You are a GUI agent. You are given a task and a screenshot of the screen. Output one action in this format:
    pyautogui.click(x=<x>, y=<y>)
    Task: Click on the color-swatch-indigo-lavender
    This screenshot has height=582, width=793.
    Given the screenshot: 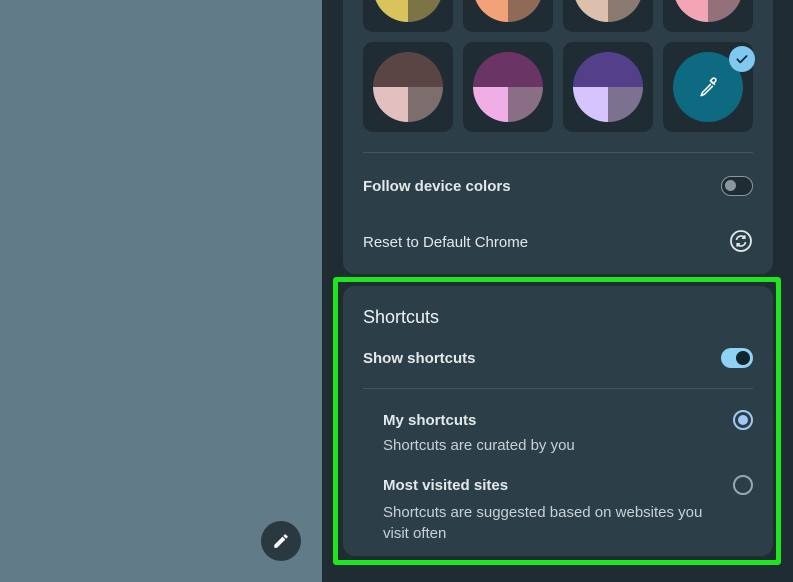 What is the action you would take?
    pyautogui.click(x=608, y=87)
    